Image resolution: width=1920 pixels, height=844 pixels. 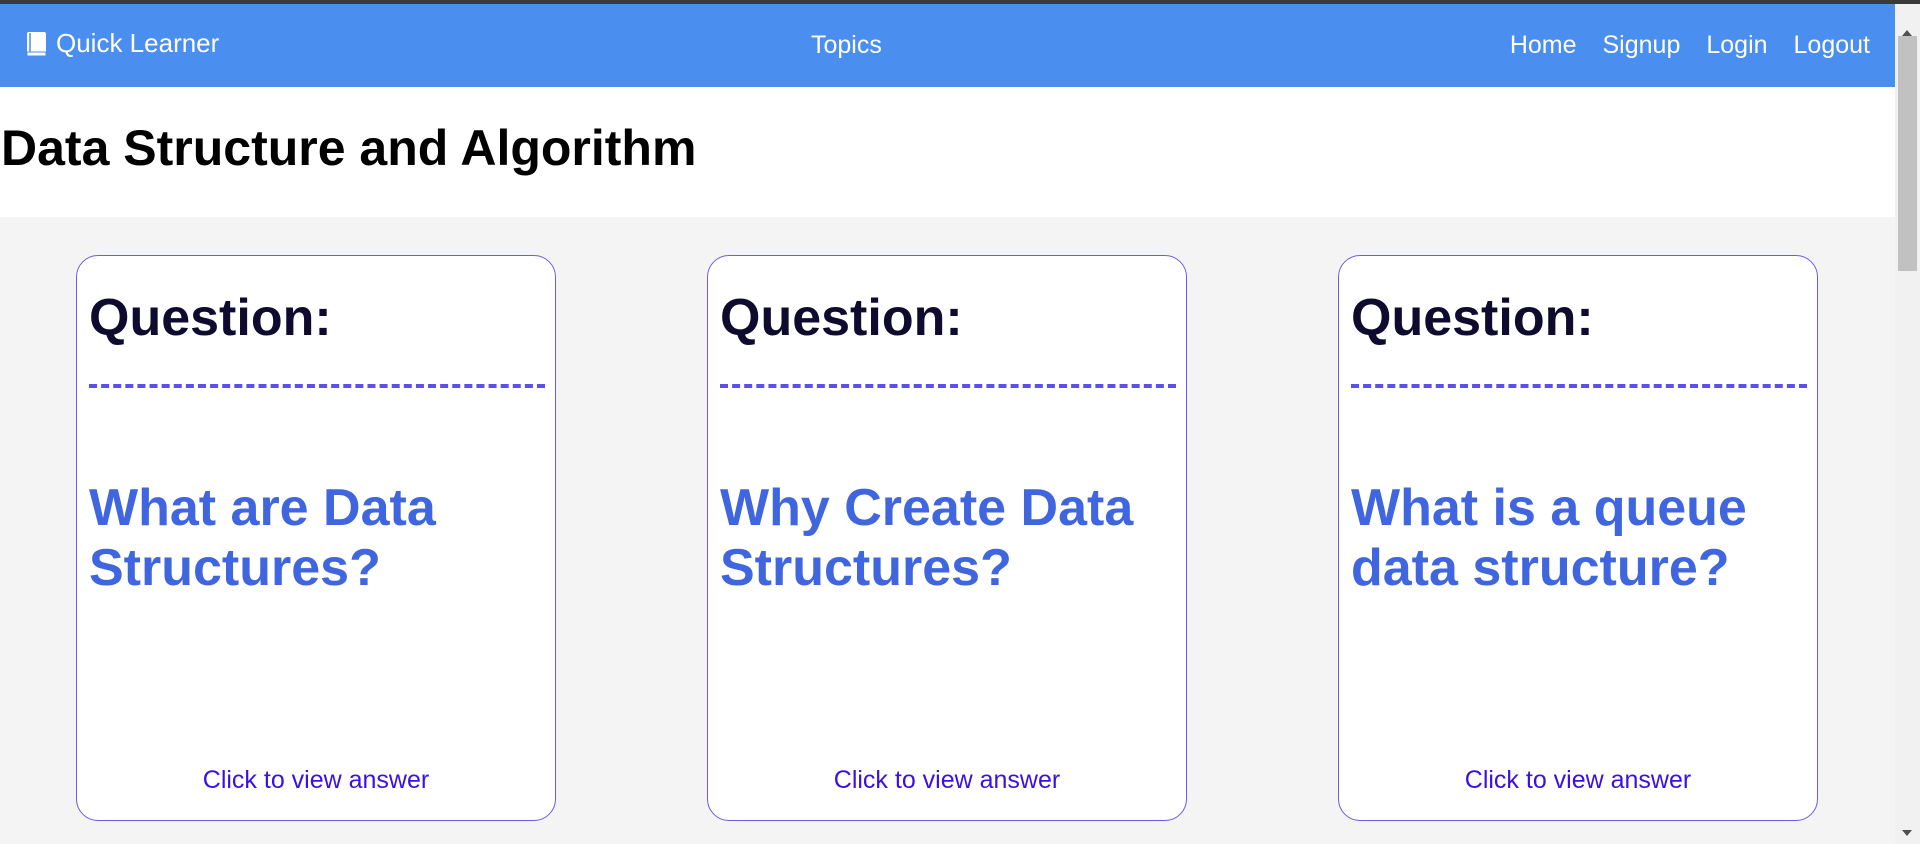 I want to click on nav-link-login: Login, so click(x=1736, y=45).